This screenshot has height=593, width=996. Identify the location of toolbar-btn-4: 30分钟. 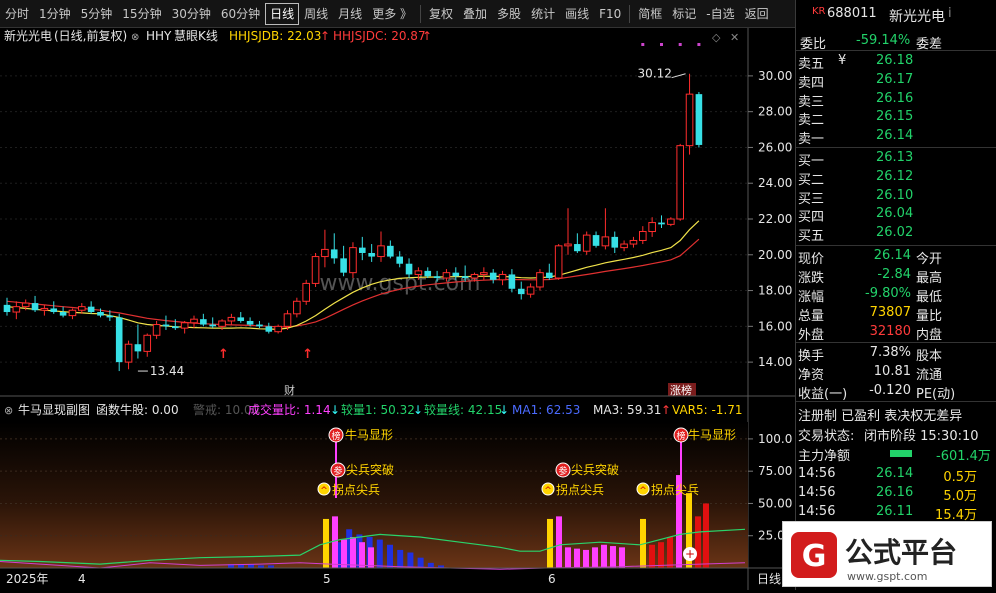
(191, 14).